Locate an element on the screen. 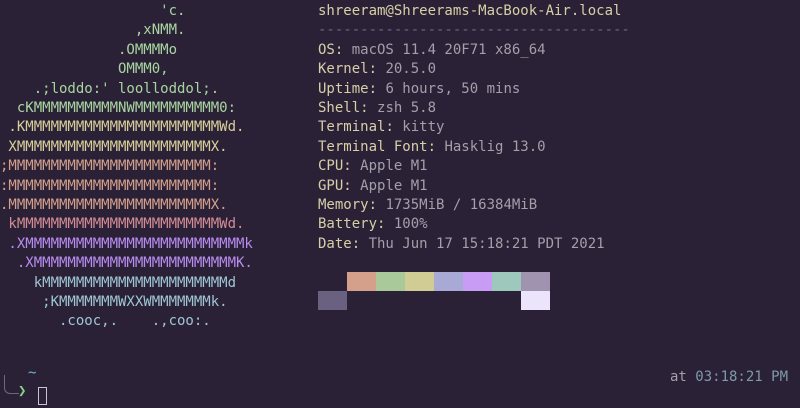 The image size is (800, 408). info-row: CPU: Apple M1 is located at coordinates (474, 166).